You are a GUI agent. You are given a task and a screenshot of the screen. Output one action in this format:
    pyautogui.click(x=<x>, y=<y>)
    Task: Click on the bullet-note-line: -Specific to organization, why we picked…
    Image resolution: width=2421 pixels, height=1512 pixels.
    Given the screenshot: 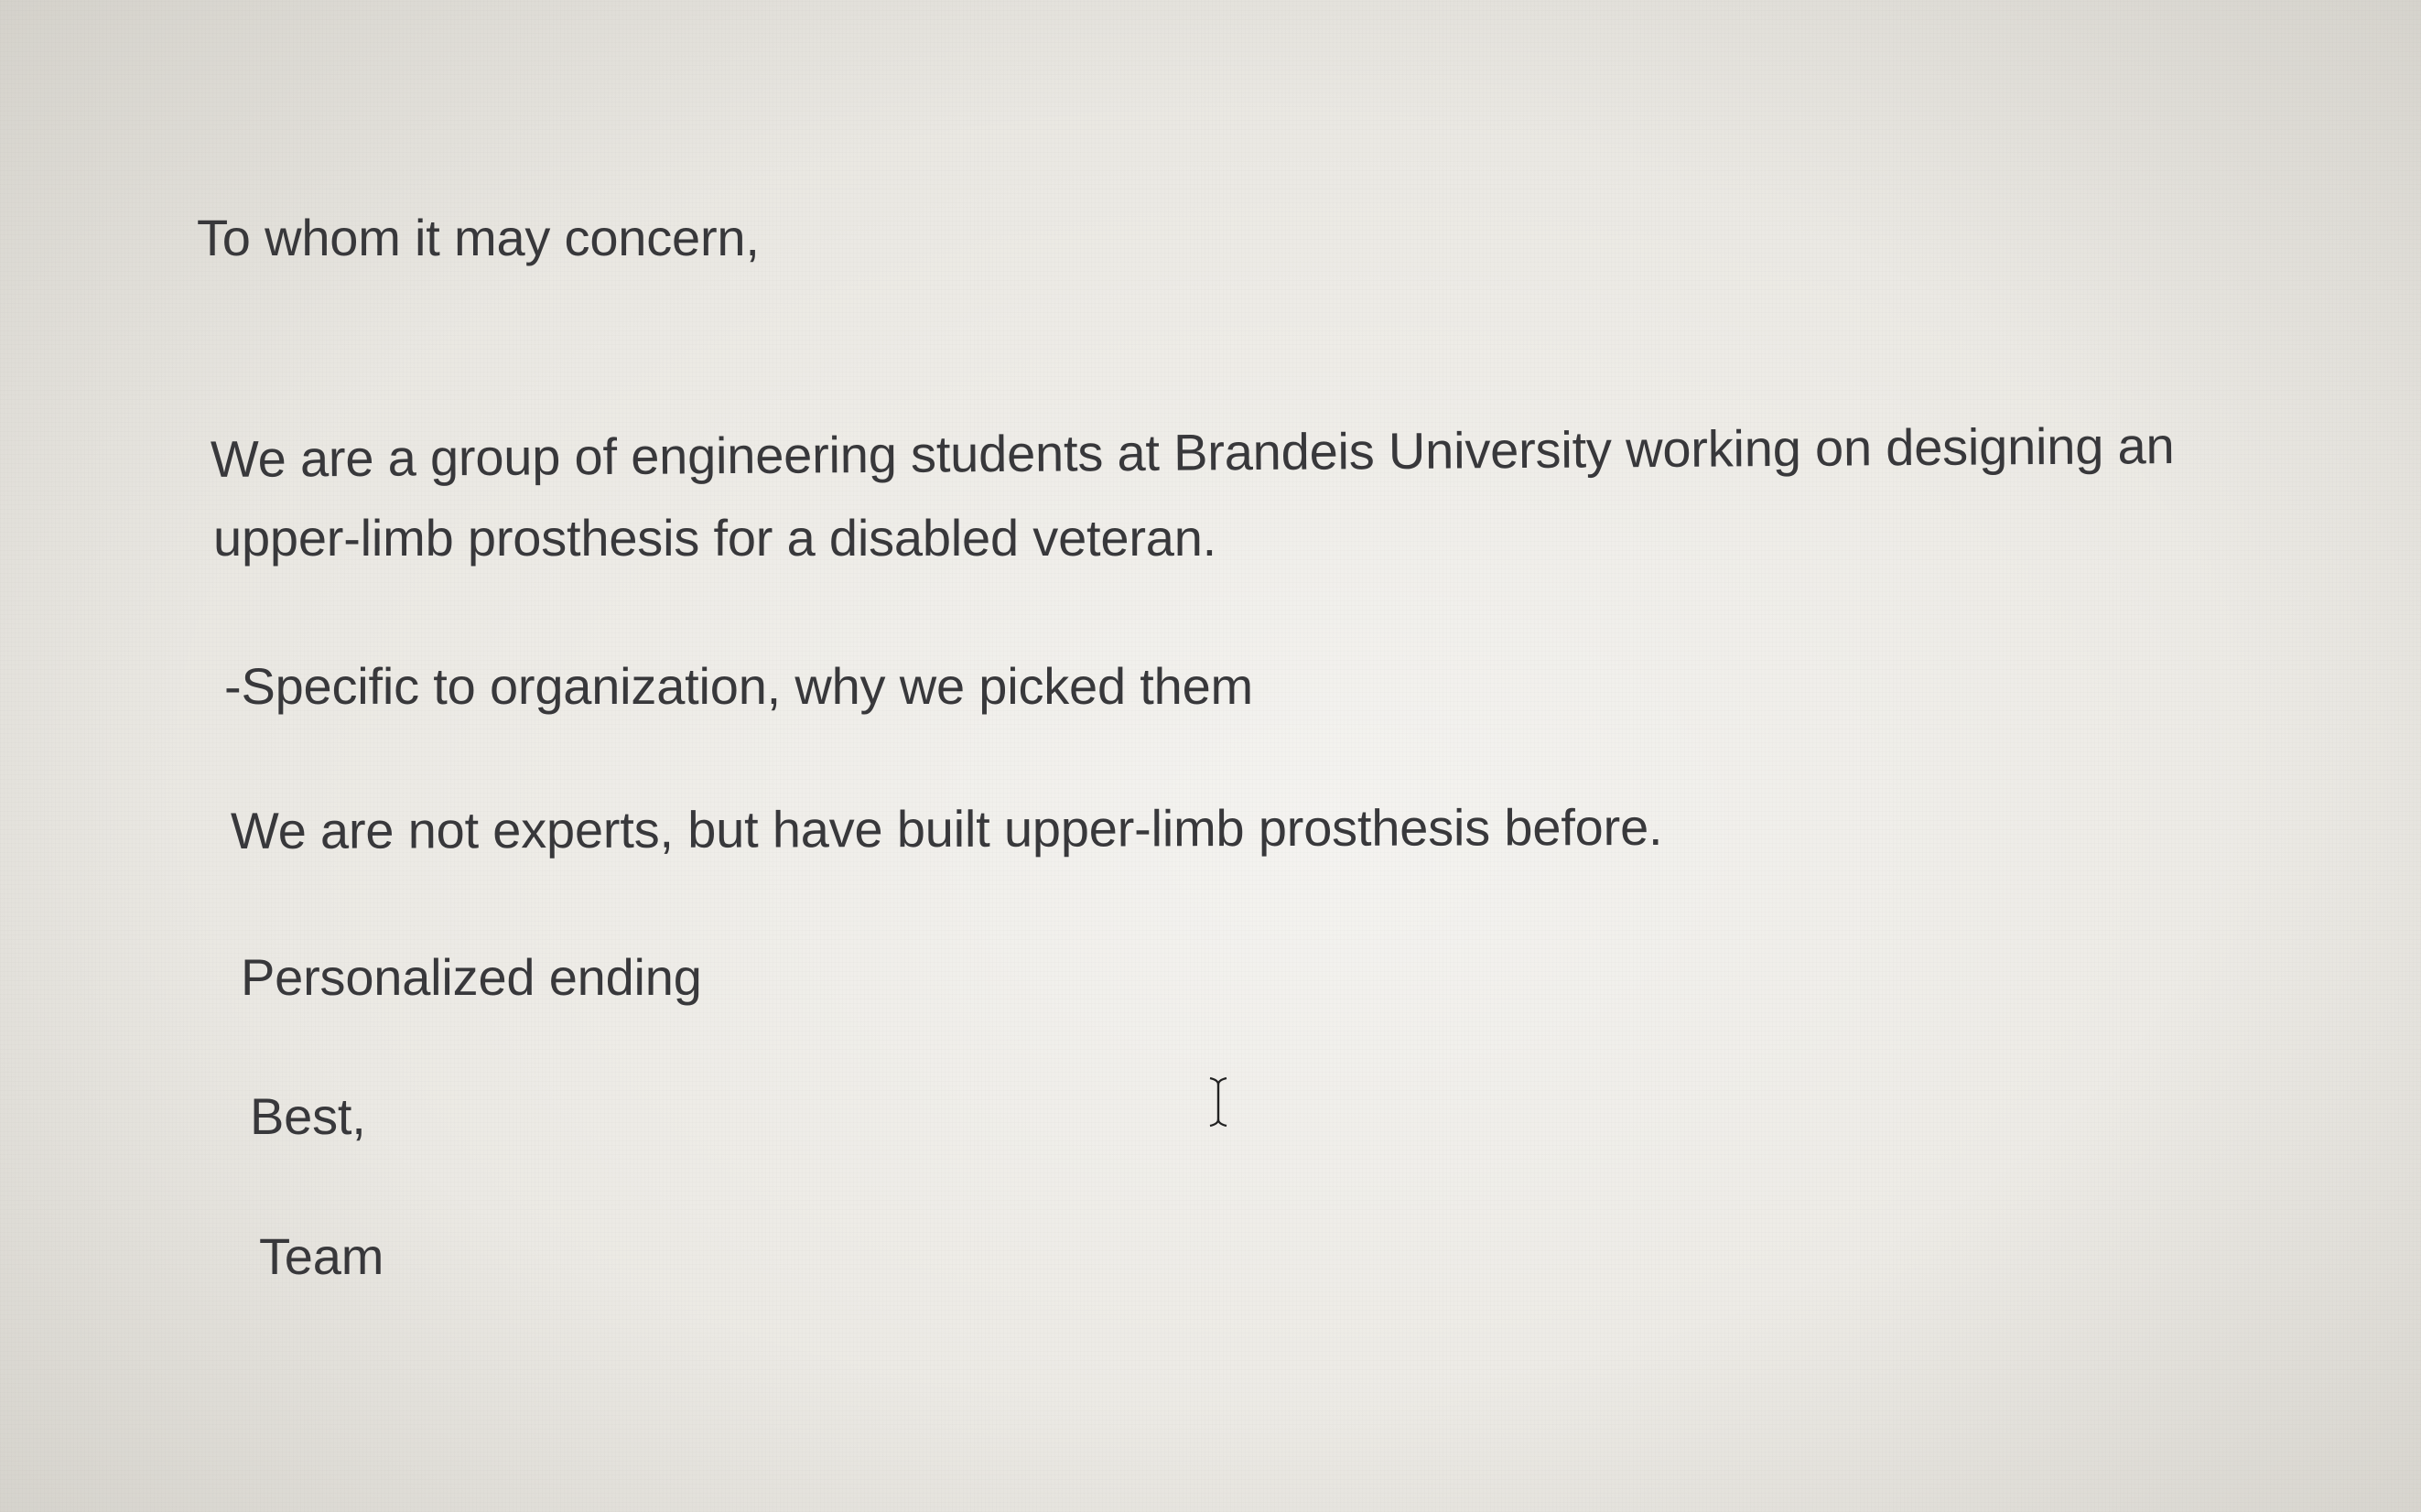 What is the action you would take?
    pyautogui.click(x=739, y=686)
    